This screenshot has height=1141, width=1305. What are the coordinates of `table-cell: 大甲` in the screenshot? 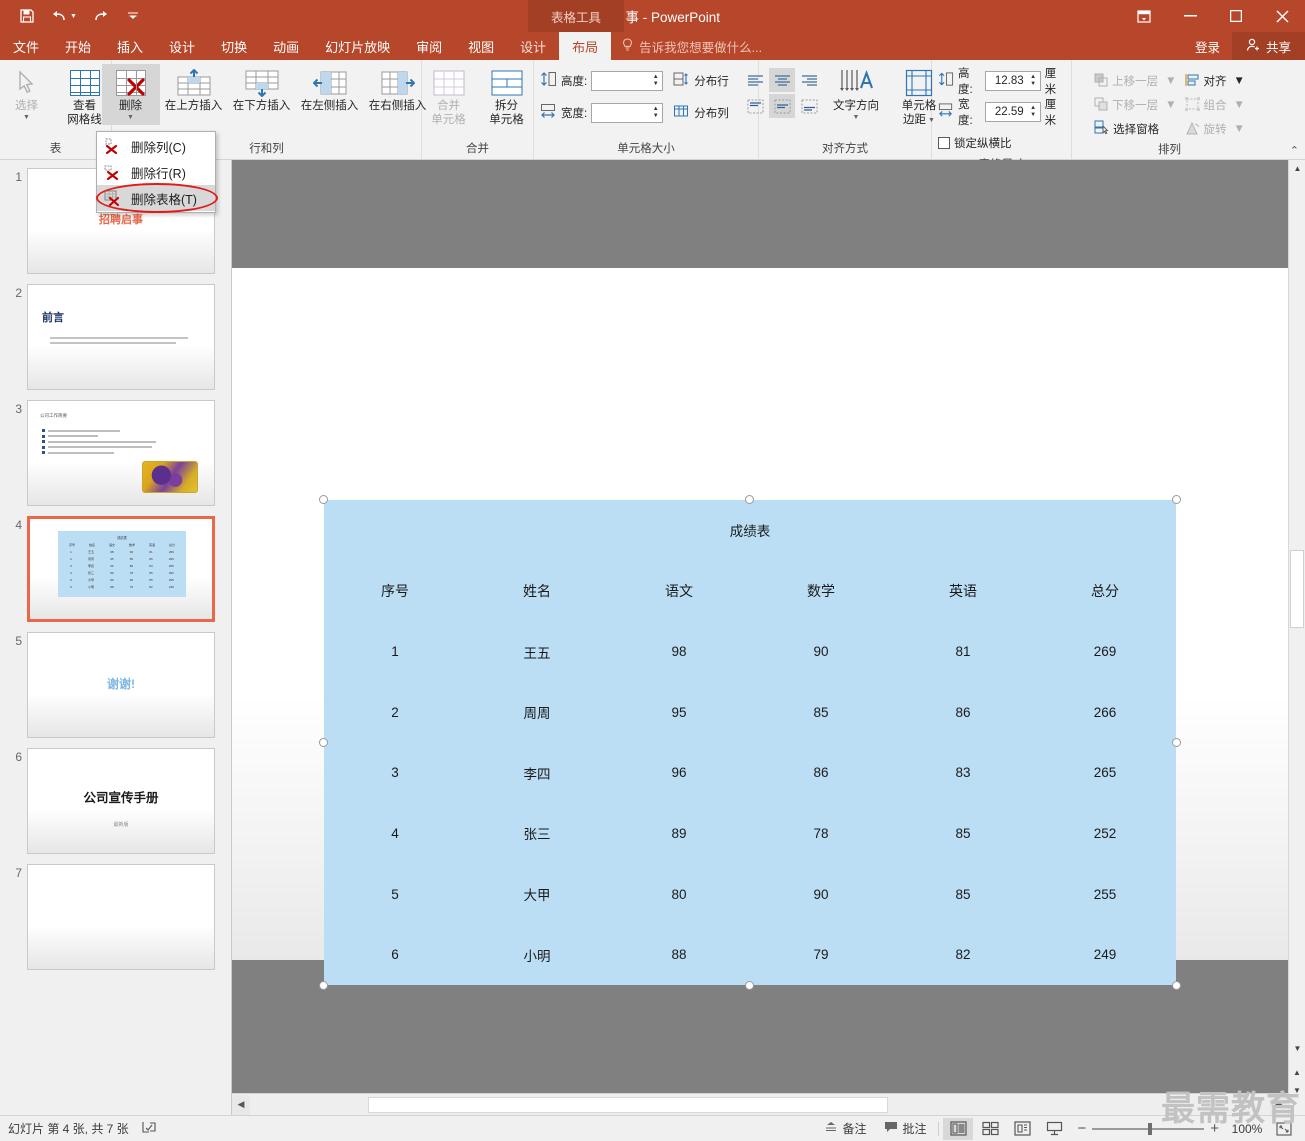 It's located at (537, 894).